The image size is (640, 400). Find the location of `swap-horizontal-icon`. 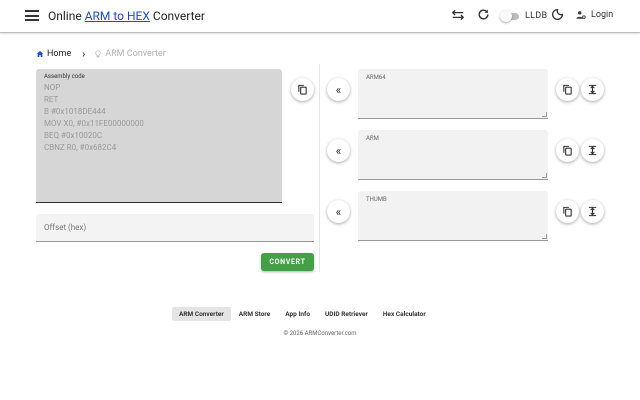

swap-horizontal-icon is located at coordinates (458, 16).